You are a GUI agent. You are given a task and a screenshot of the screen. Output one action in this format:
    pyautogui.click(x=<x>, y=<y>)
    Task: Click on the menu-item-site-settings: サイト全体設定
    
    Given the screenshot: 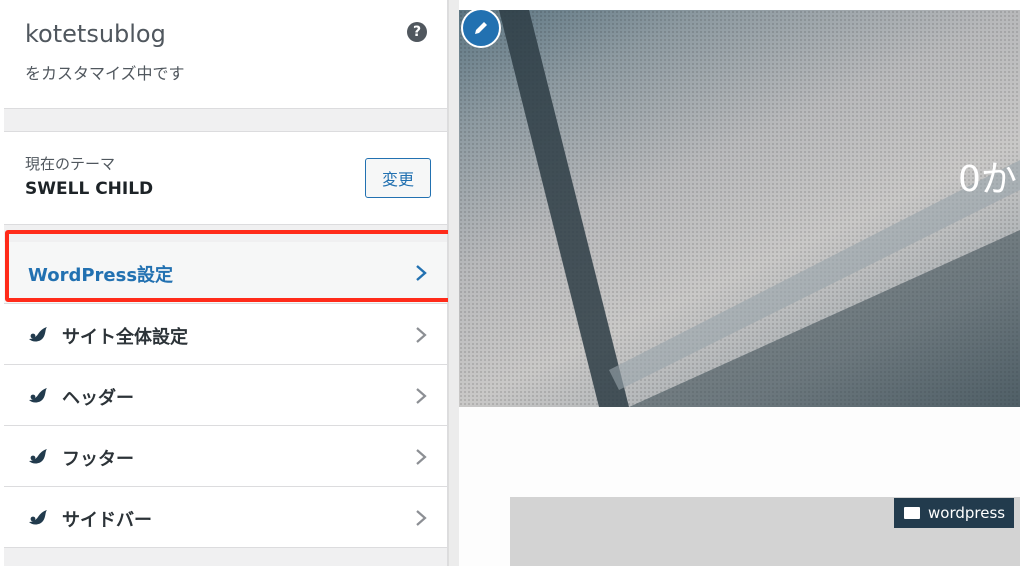 What is the action you would take?
    pyautogui.click(x=225, y=334)
    